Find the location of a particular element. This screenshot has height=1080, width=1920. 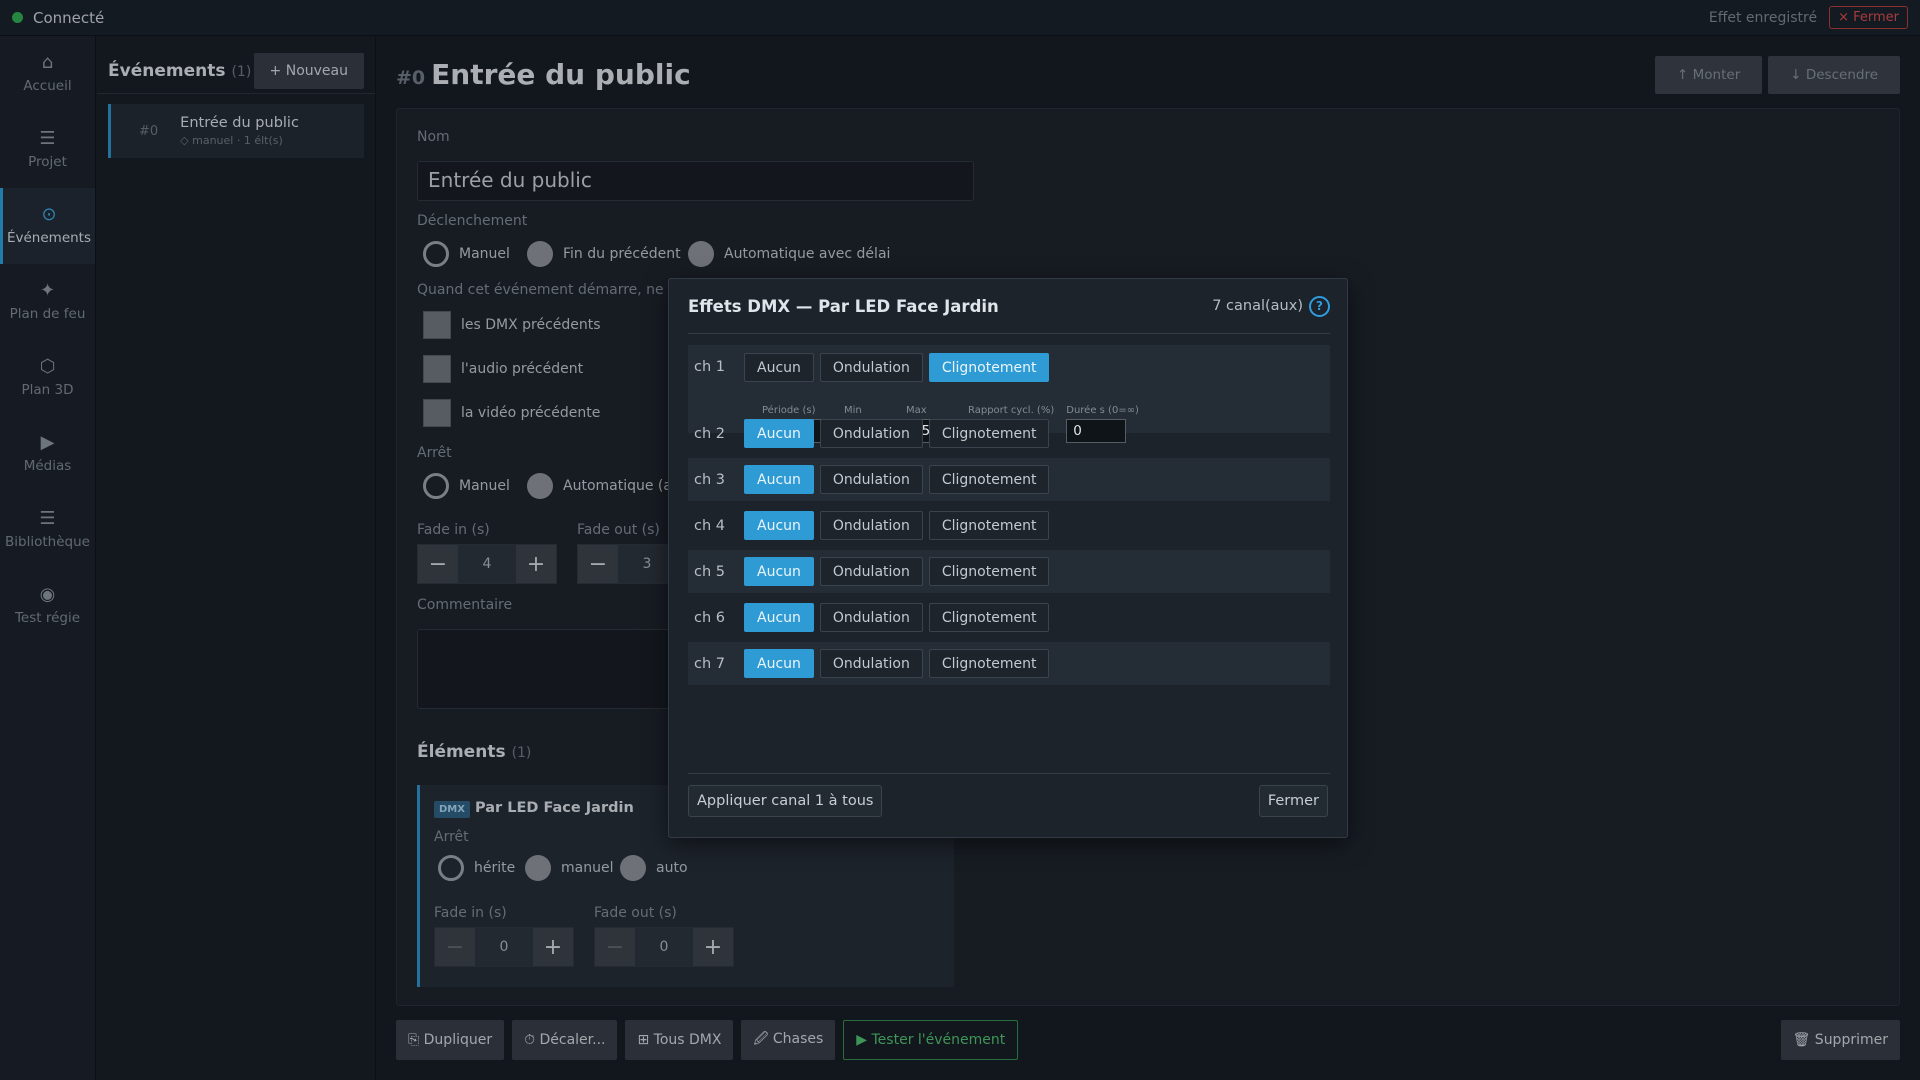

project-icon: ☰ is located at coordinates (47, 138).